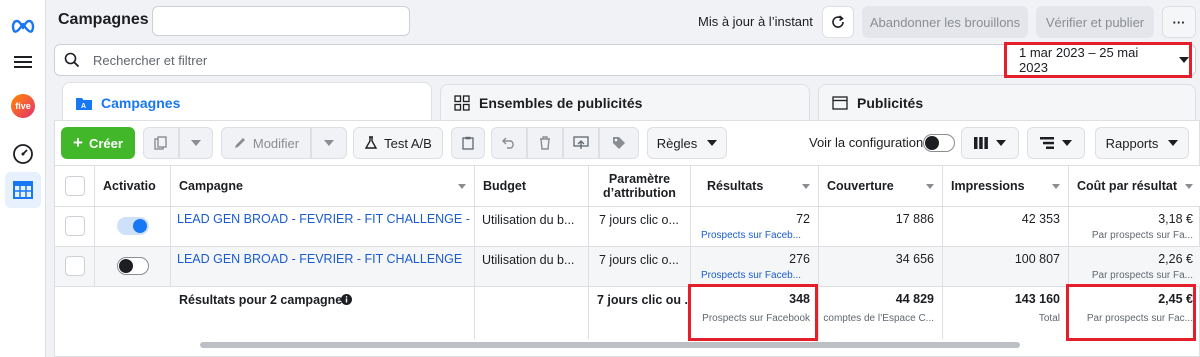 The image size is (1200, 357). I want to click on edit-label: Modifier, so click(276, 143).